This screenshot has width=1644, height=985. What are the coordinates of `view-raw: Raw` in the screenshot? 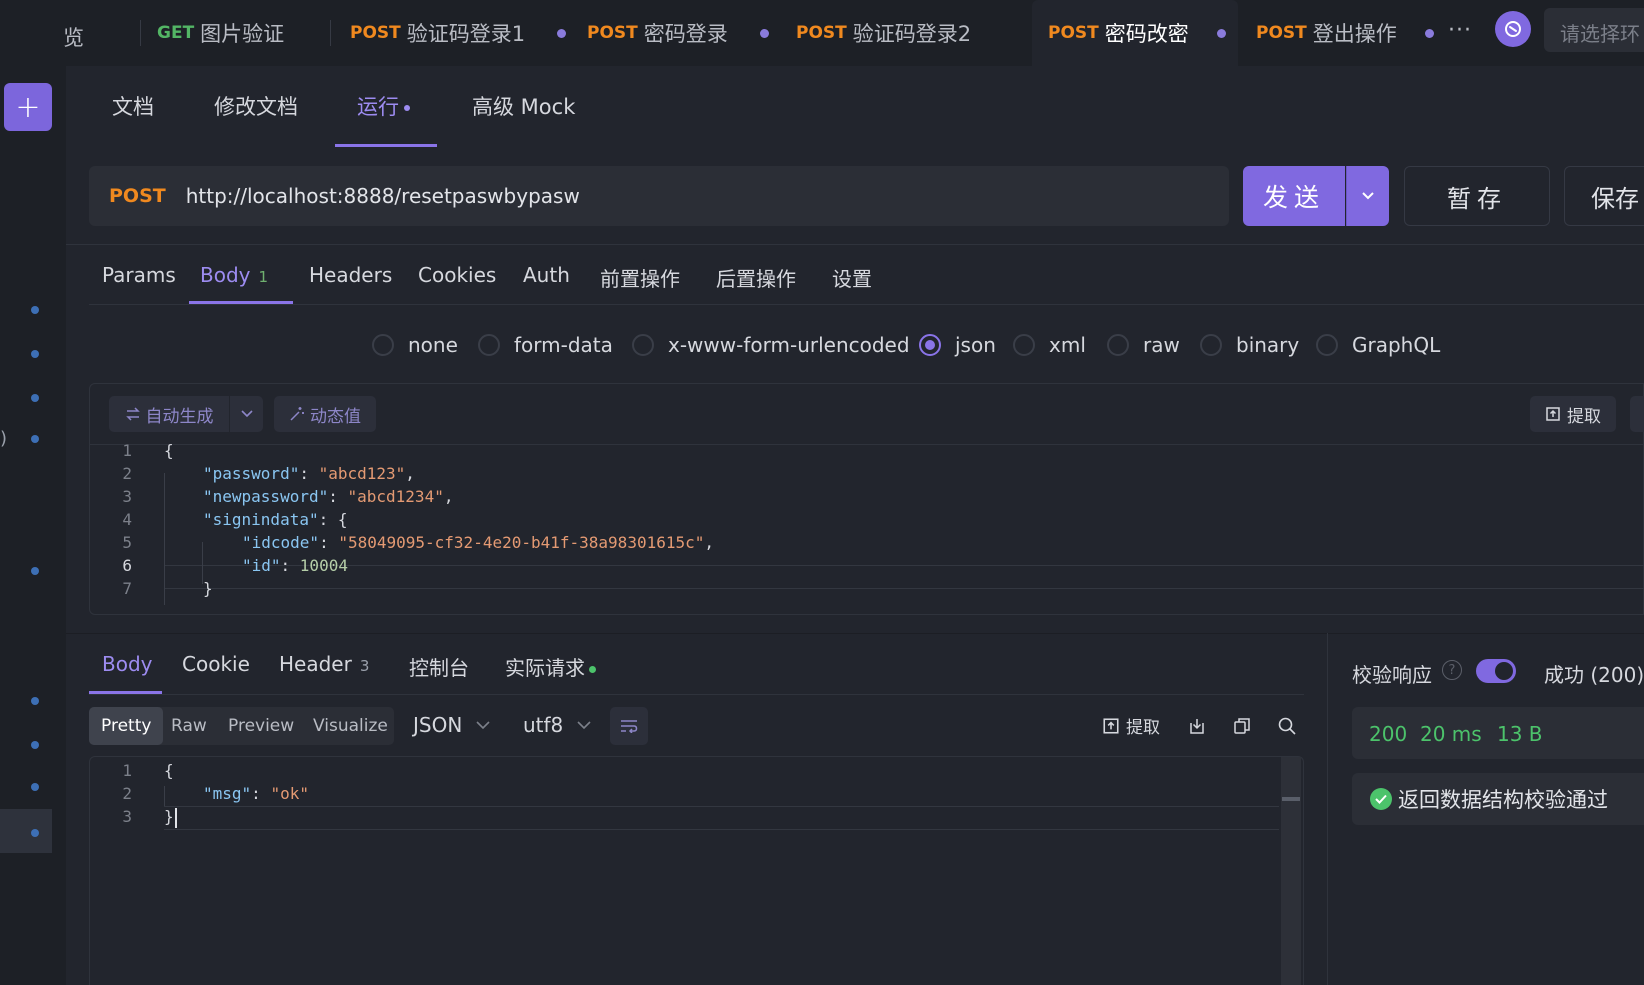 It's located at (189, 726).